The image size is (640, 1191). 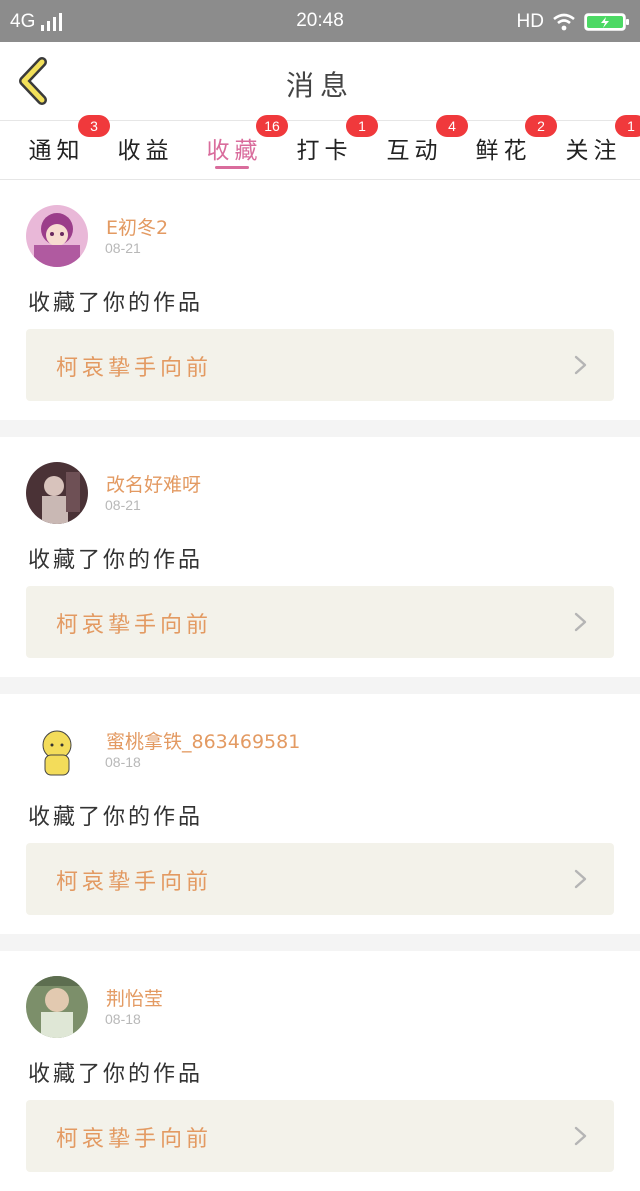 I want to click on wifi-icon, so click(x=564, y=22).